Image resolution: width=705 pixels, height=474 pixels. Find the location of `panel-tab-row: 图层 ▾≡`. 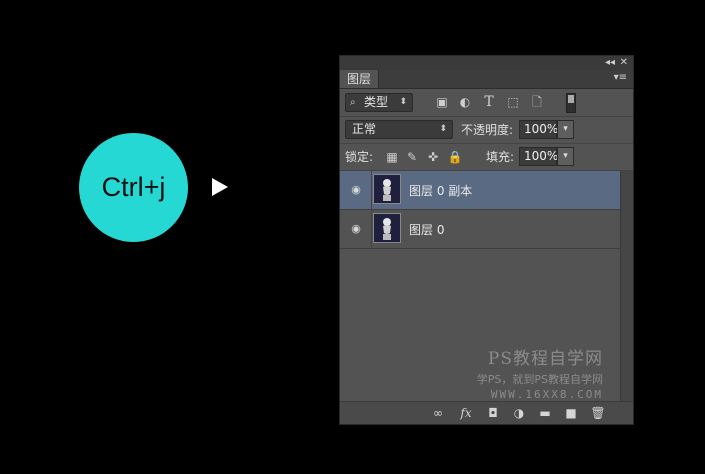

panel-tab-row: 图层 ▾≡ is located at coordinates (486, 79).